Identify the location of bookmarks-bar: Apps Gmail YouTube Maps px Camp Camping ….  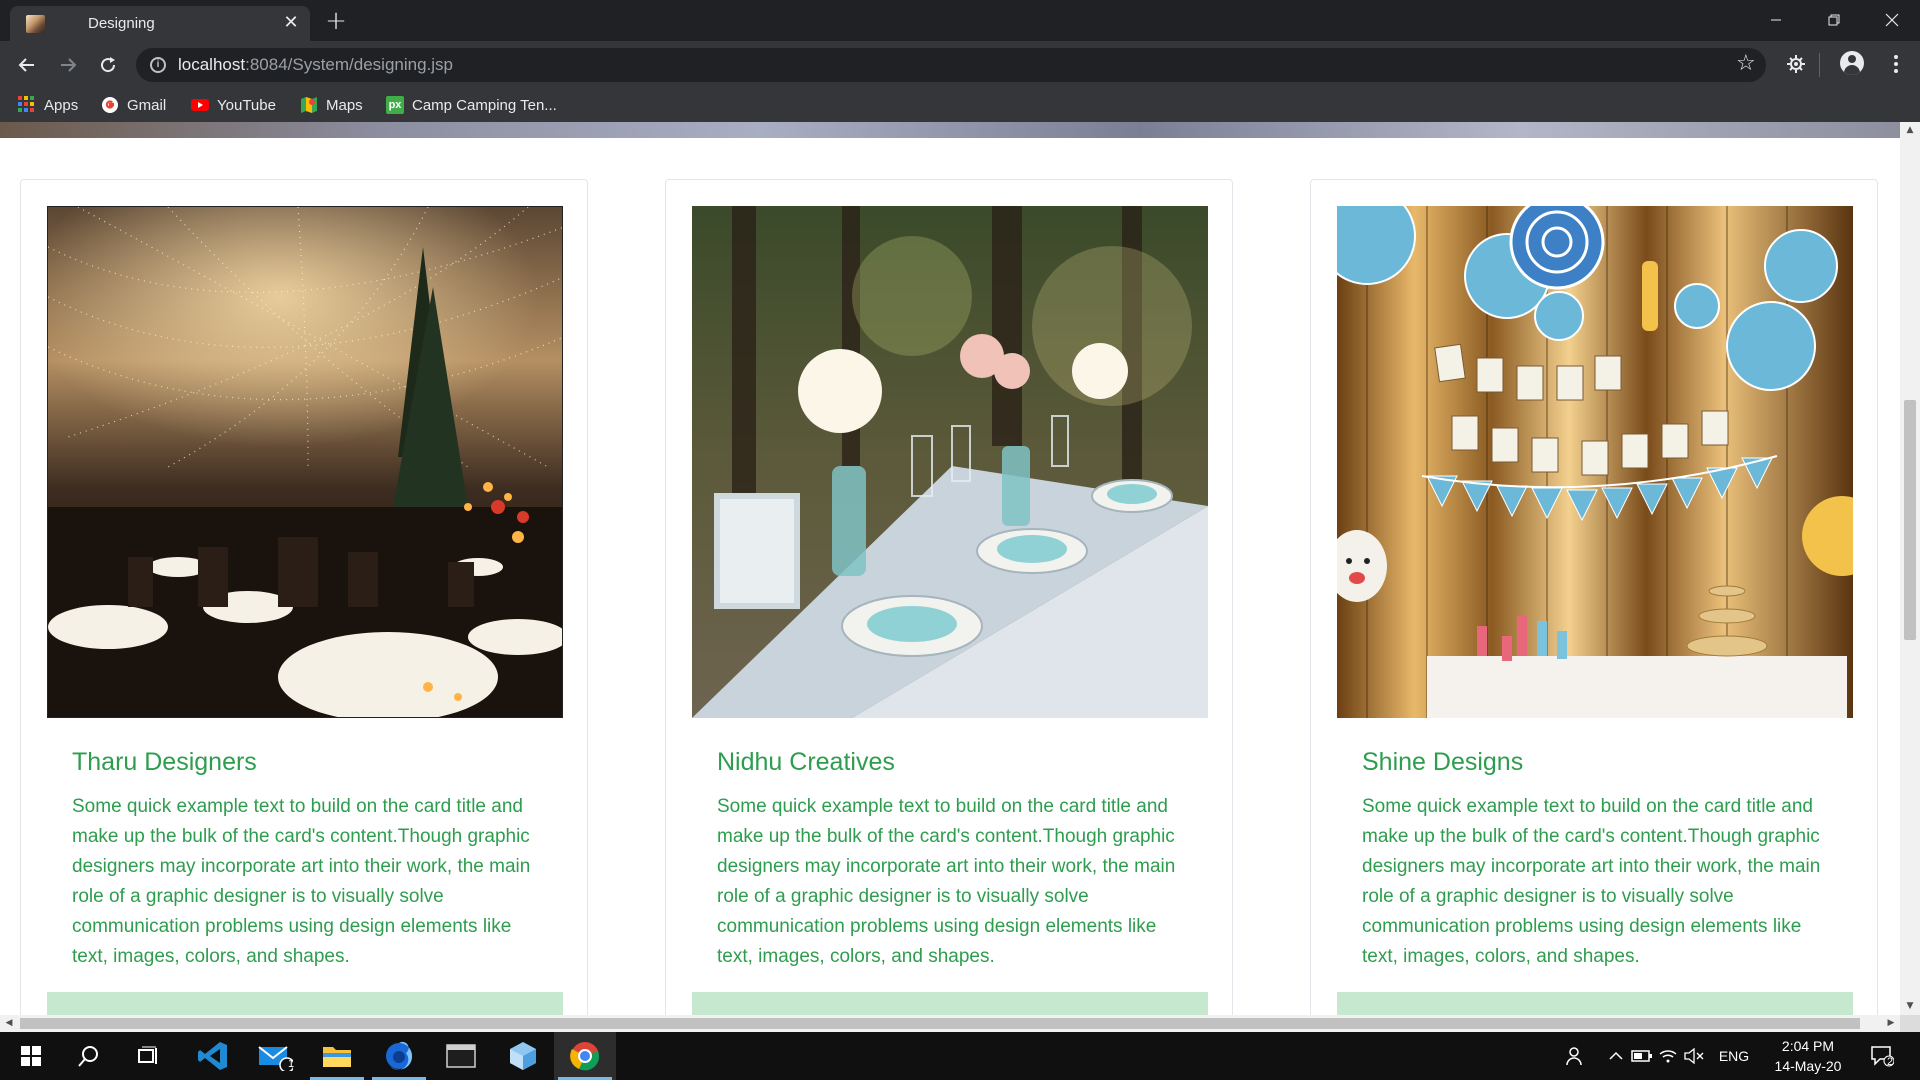
(960, 105).